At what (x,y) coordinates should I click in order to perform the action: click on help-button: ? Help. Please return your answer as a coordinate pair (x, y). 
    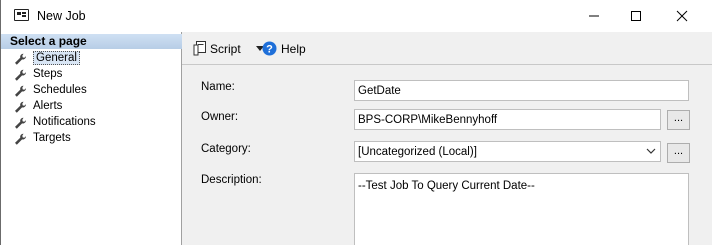
    Looking at the image, I should click on (287, 49).